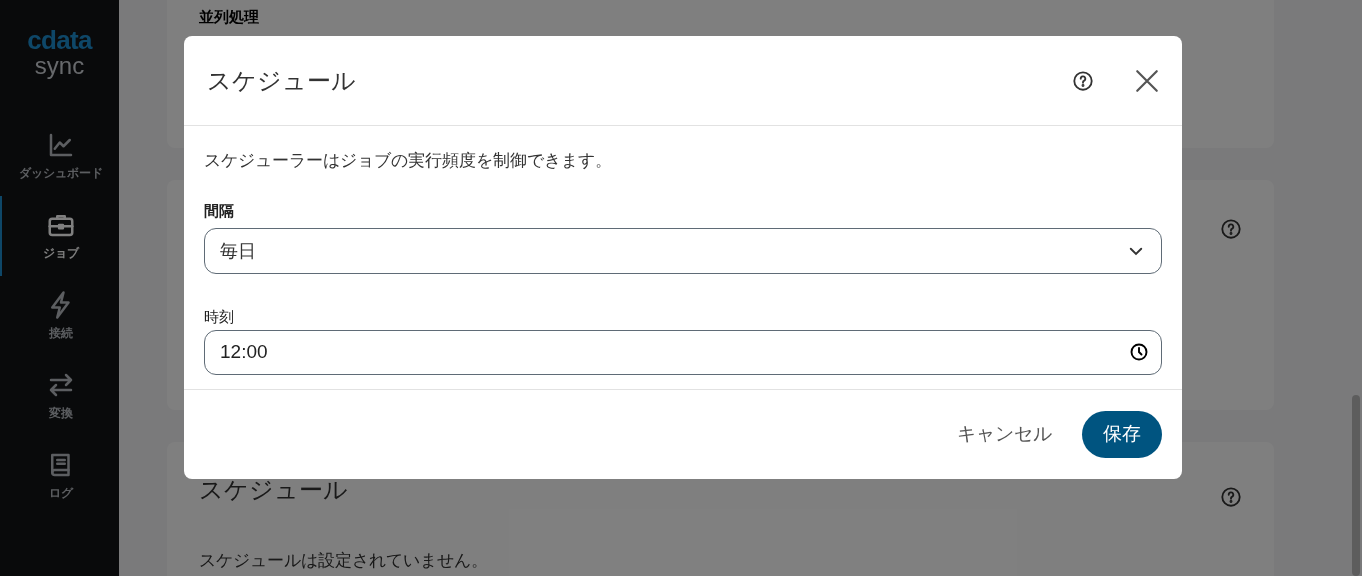 Image resolution: width=1362 pixels, height=576 pixels. I want to click on field-label: 間隔, so click(219, 210).